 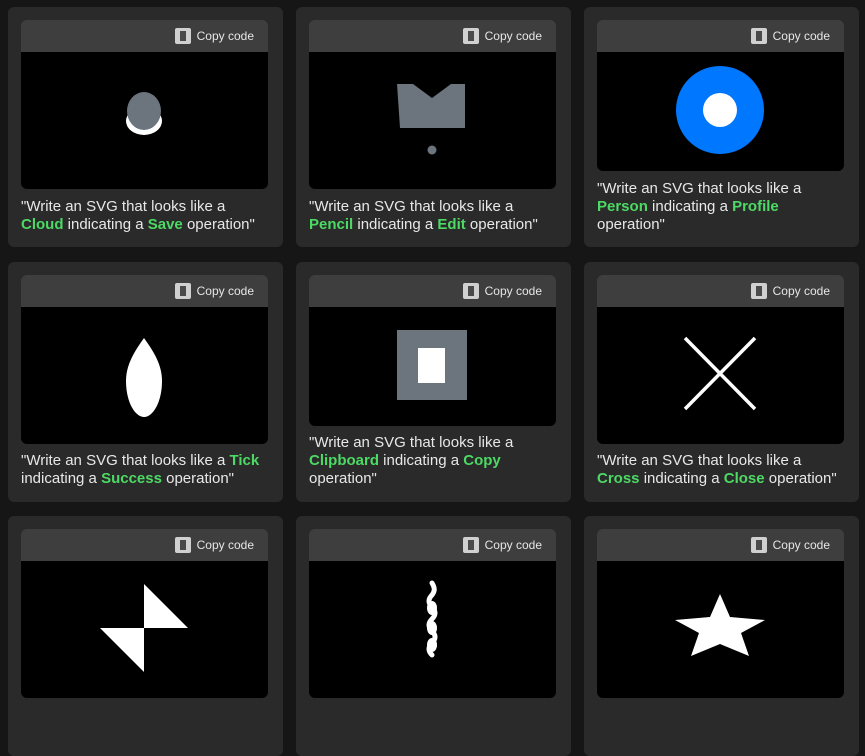 I want to click on cross-close-icon, so click(x=720, y=373).